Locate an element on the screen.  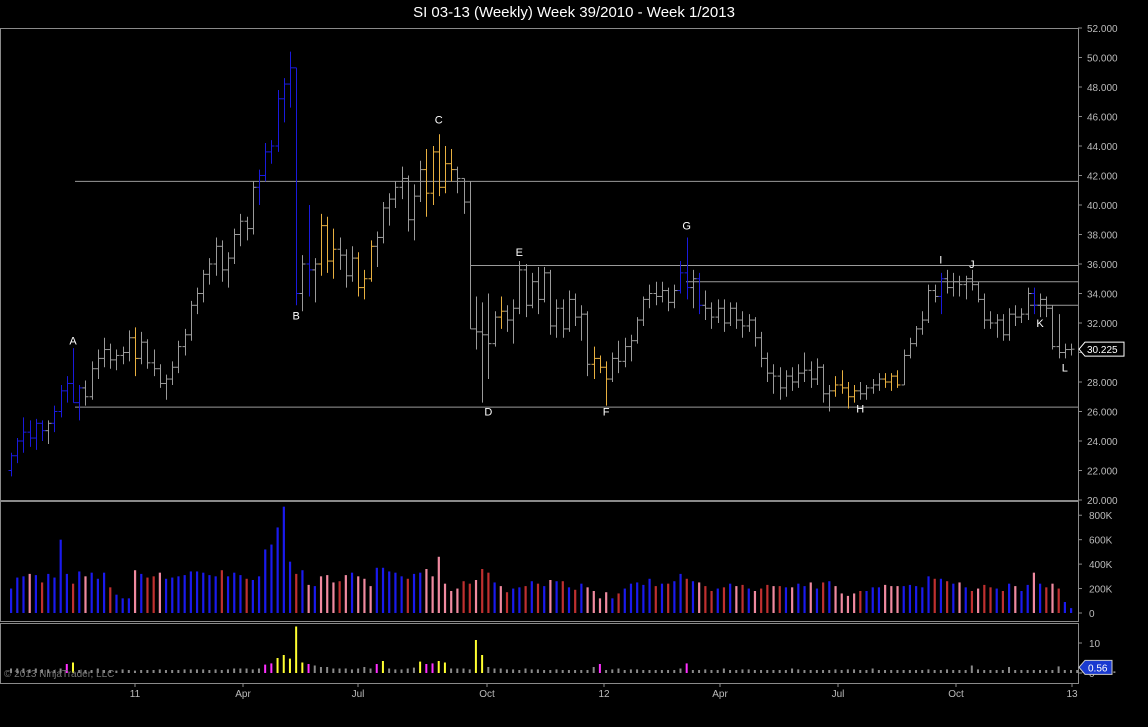
wave-label: F is located at coordinates (606, 413).